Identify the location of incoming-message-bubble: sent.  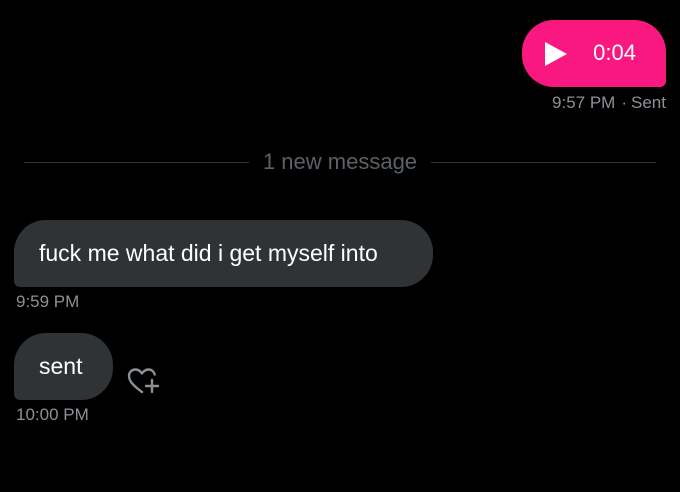
(63, 366).